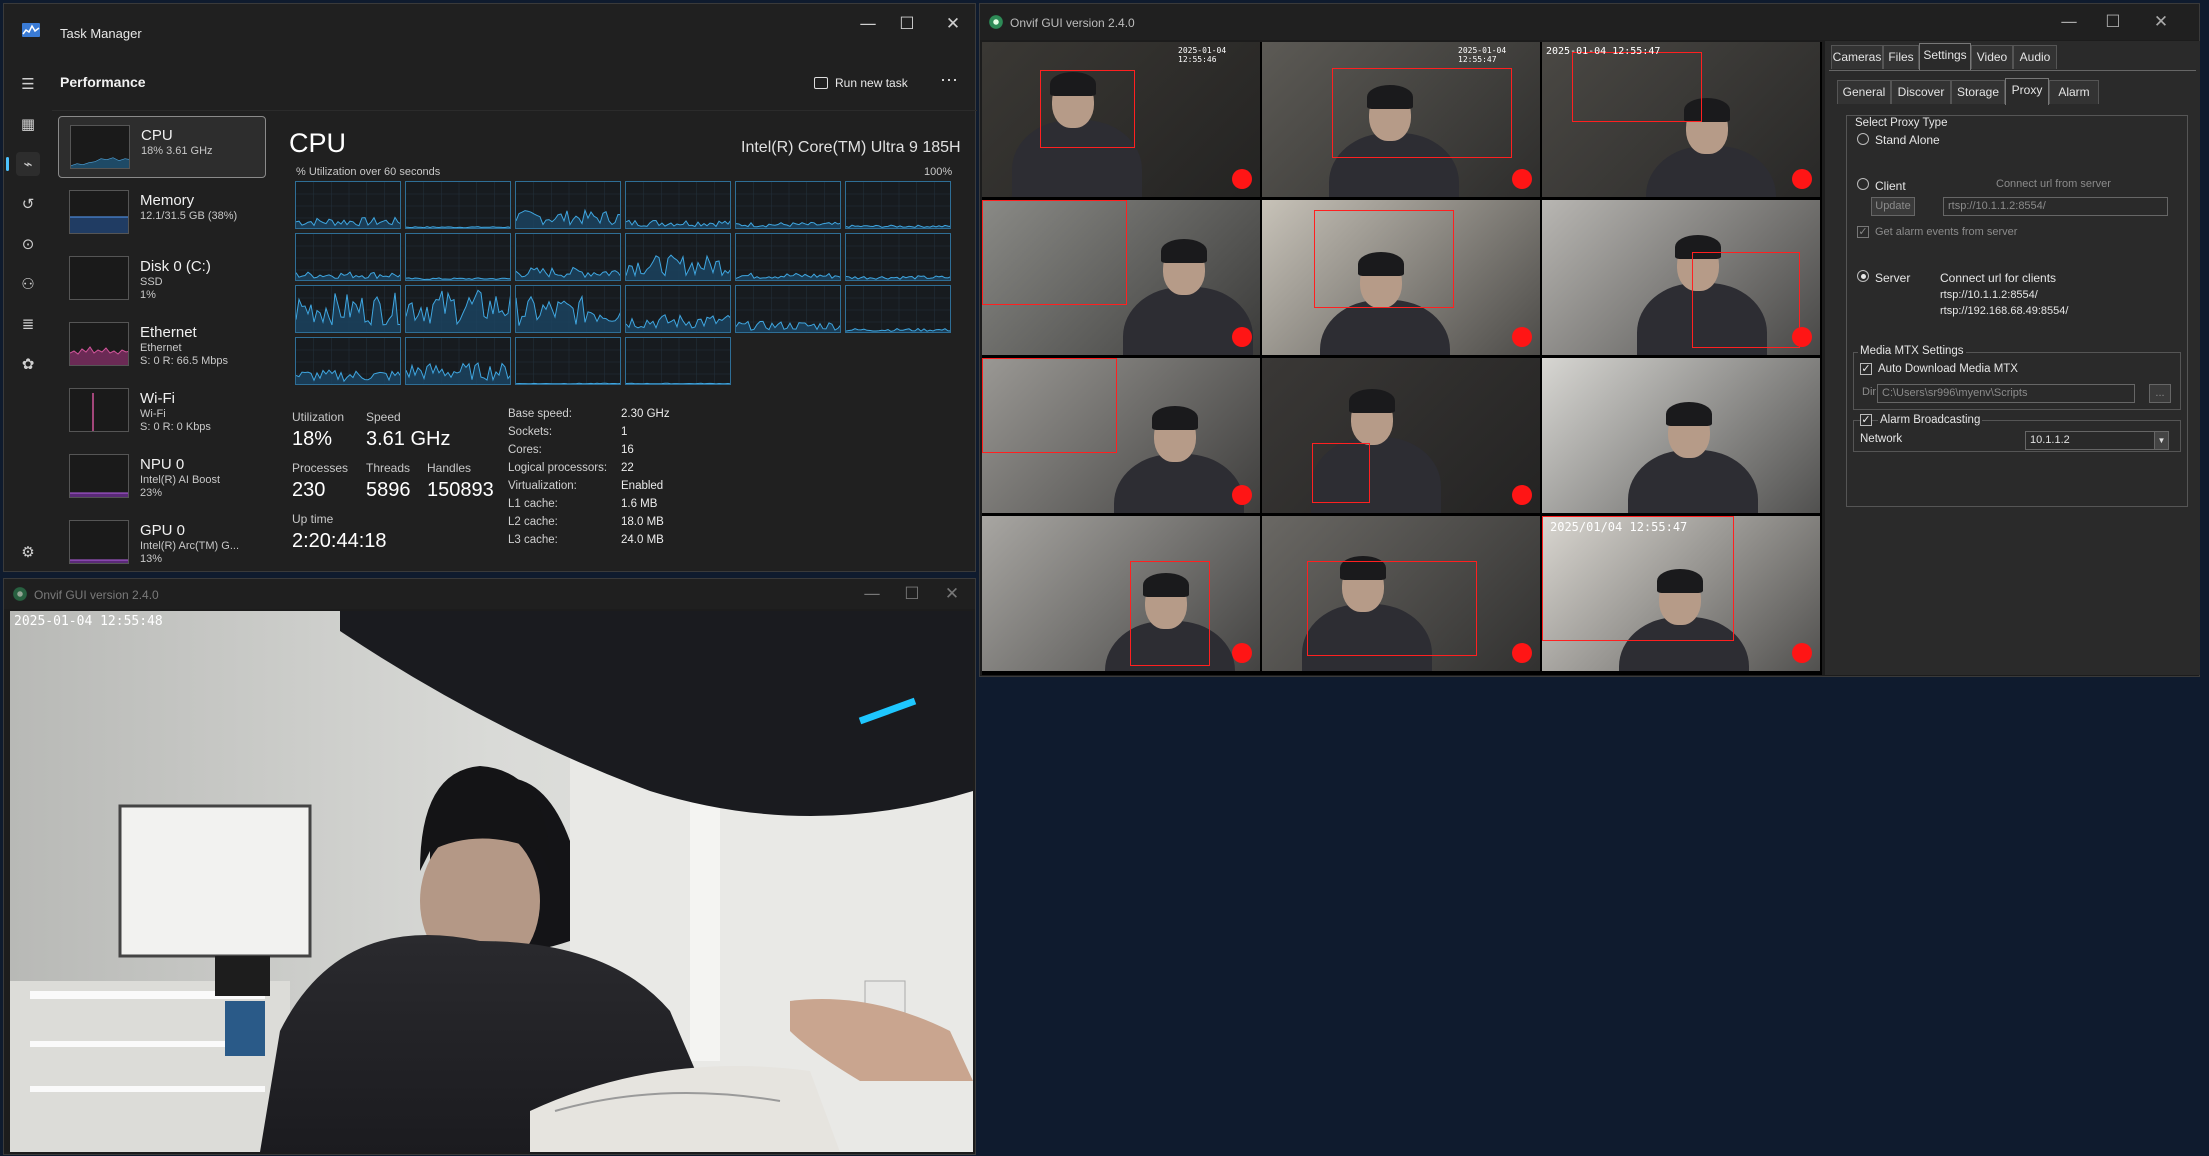 The image size is (2209, 1156). What do you see at coordinates (28, 84) in the screenshot?
I see `hamburger-icon: ☰` at bounding box center [28, 84].